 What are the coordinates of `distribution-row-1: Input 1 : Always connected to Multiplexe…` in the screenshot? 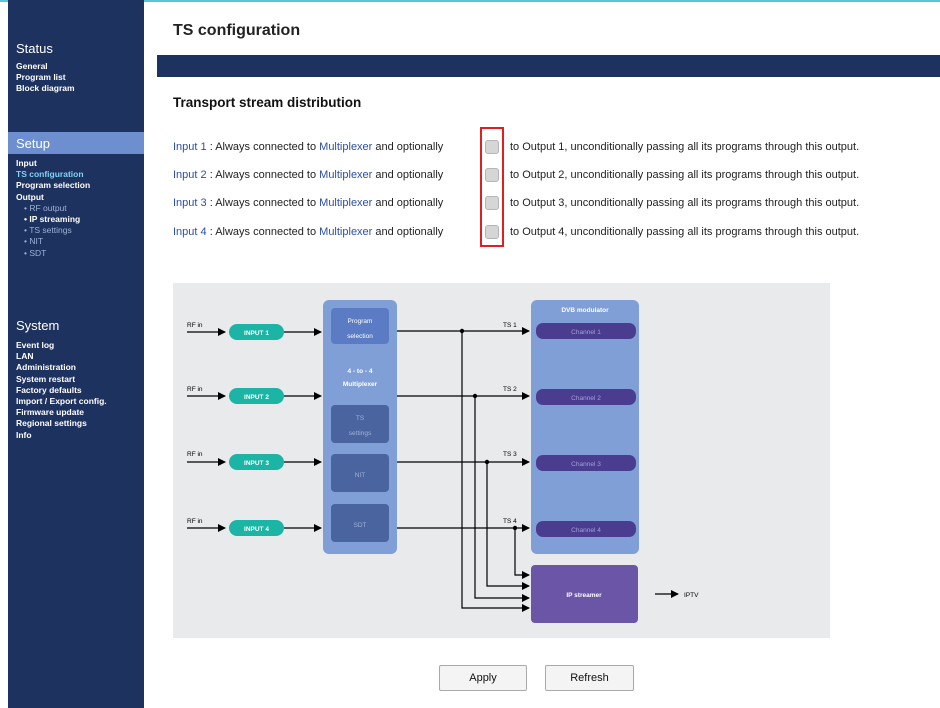 It's located at (308, 147).